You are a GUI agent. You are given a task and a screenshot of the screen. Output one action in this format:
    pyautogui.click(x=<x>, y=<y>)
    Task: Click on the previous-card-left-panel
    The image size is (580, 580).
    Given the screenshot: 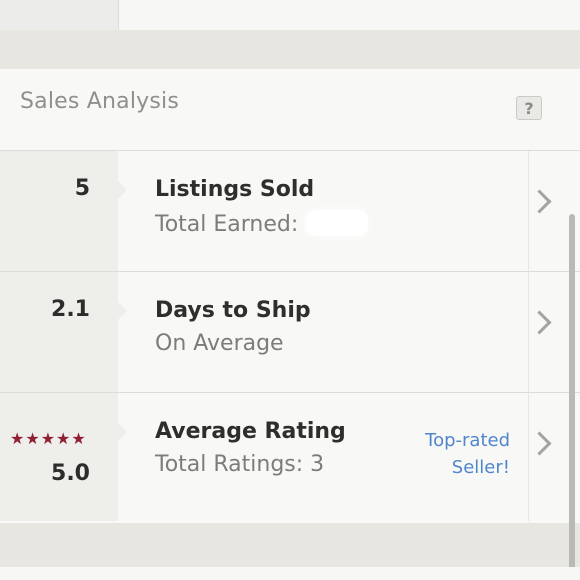 What is the action you would take?
    pyautogui.click(x=59, y=15)
    